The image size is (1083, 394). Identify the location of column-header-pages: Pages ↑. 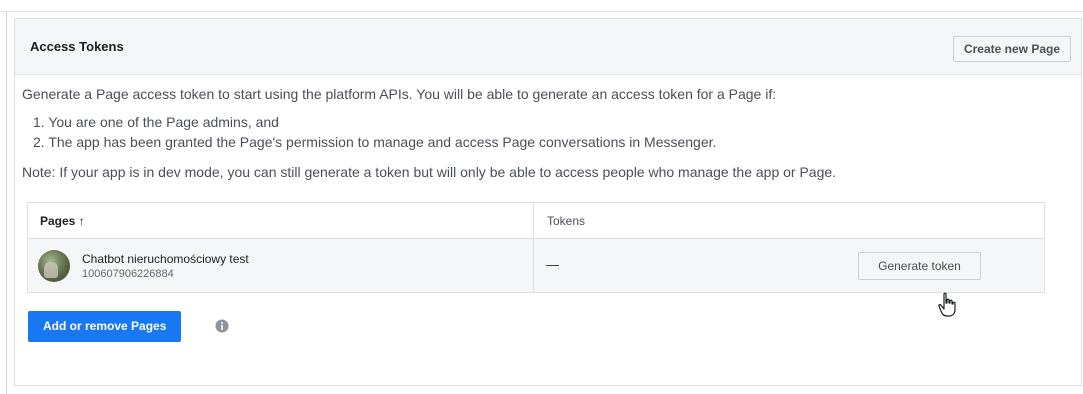
(62, 221).